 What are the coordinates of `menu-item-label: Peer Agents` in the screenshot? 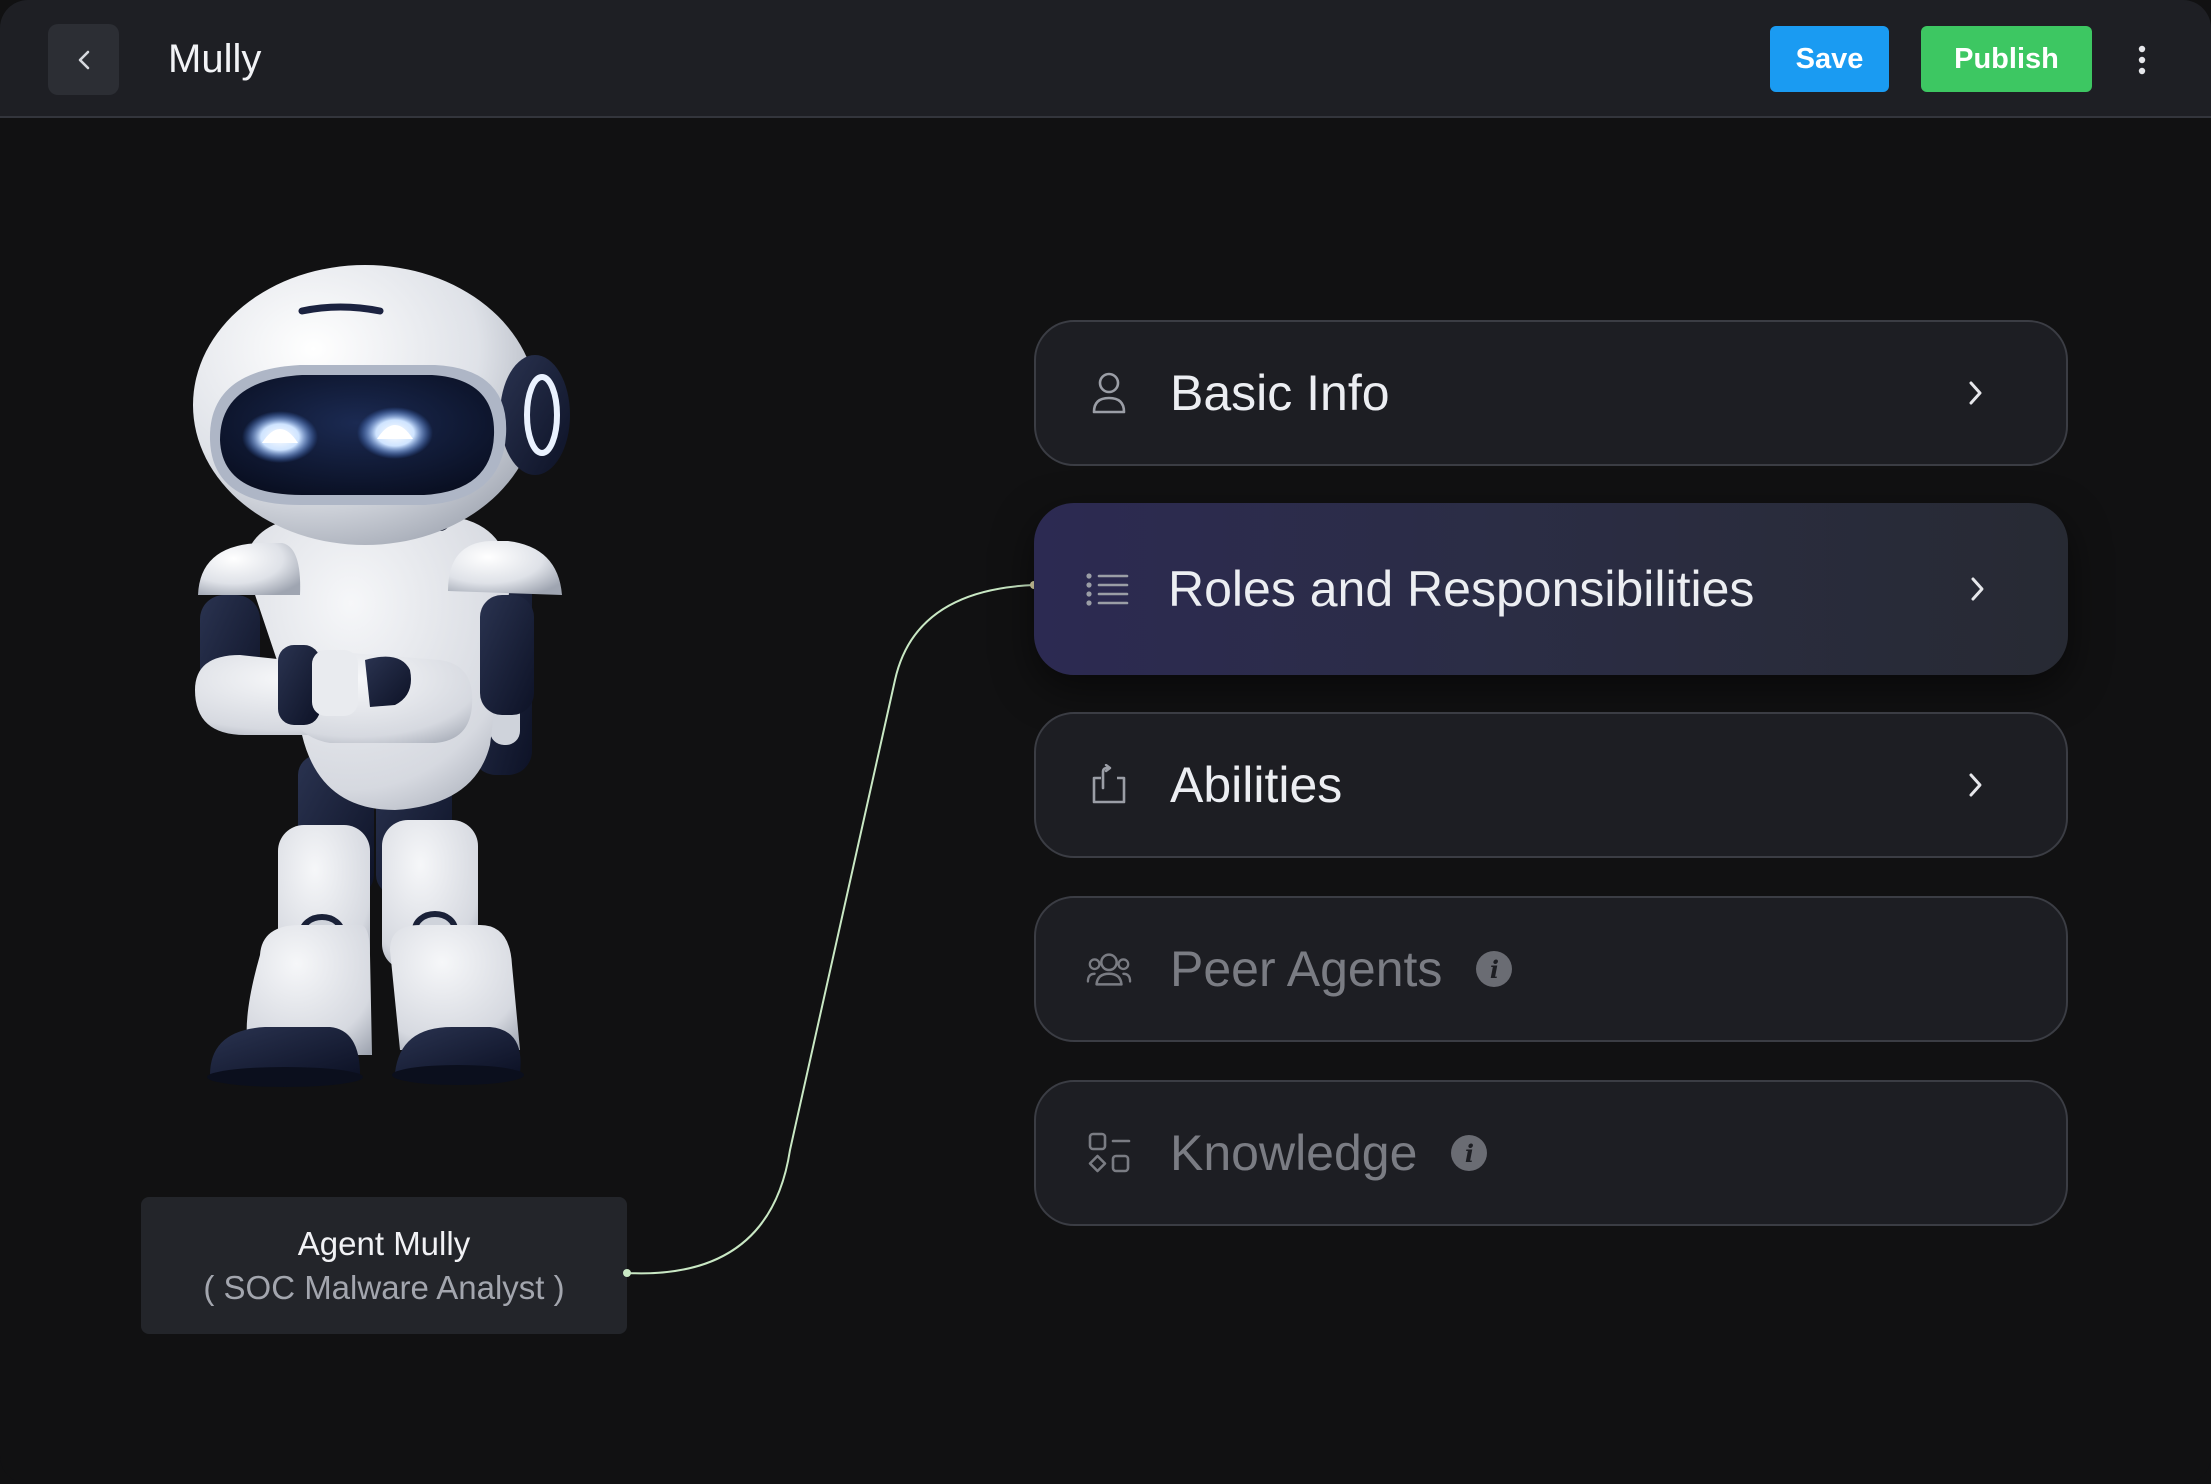 It's located at (1306, 969).